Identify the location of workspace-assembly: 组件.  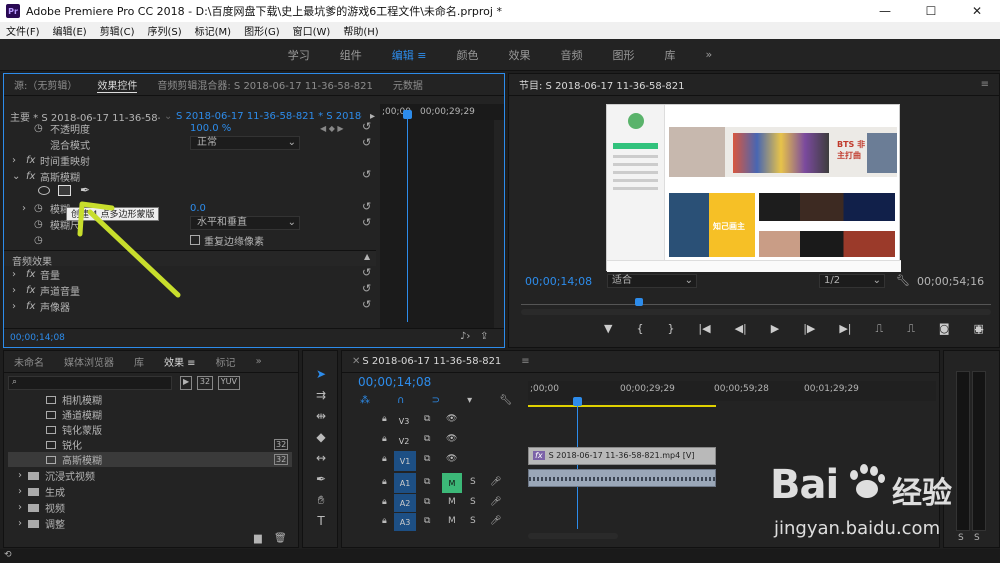
(351, 55).